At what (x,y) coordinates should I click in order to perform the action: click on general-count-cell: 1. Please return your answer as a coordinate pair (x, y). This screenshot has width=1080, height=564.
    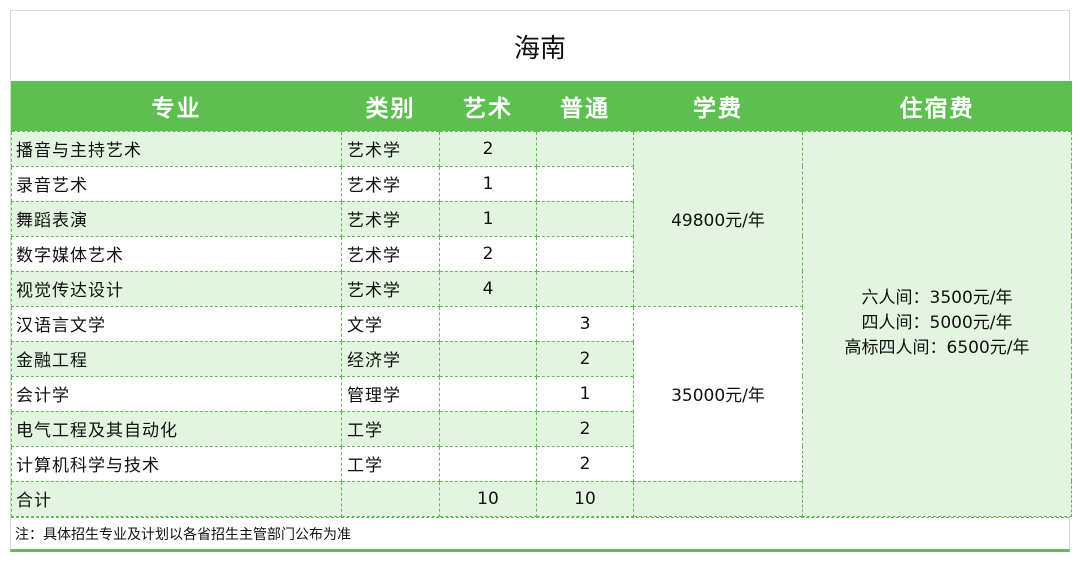
    Looking at the image, I should click on (585, 393).